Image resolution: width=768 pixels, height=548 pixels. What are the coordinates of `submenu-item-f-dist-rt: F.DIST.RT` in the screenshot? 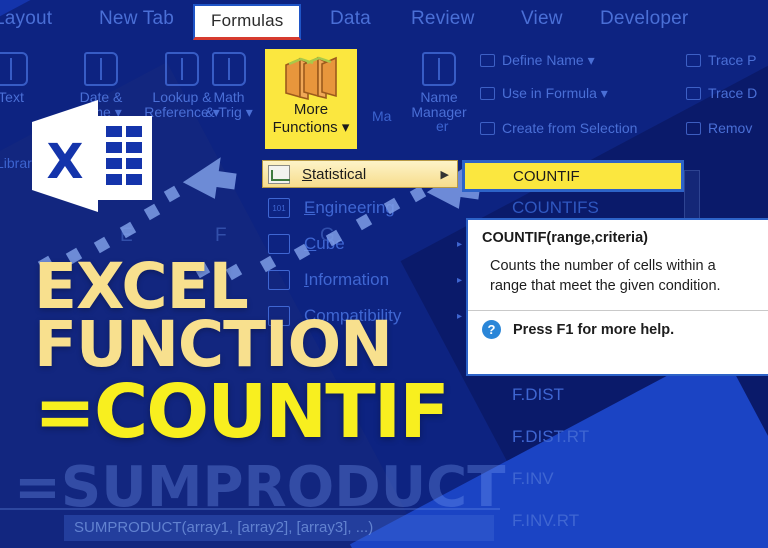 It's located at (550, 437).